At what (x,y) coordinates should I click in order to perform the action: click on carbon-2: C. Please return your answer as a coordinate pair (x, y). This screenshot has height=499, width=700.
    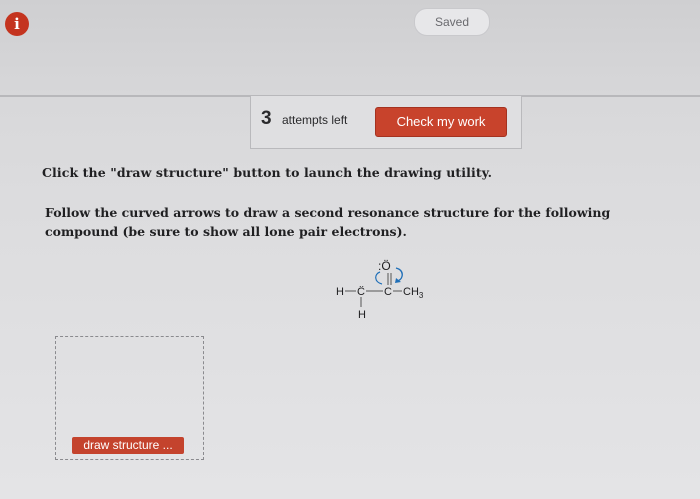
    Looking at the image, I should click on (388, 292).